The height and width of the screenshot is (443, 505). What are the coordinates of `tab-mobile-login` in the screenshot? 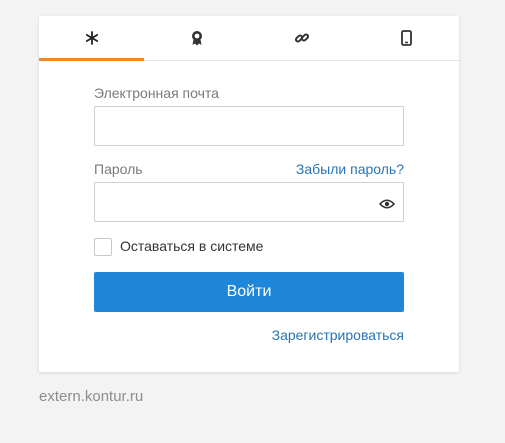 It's located at (406, 38).